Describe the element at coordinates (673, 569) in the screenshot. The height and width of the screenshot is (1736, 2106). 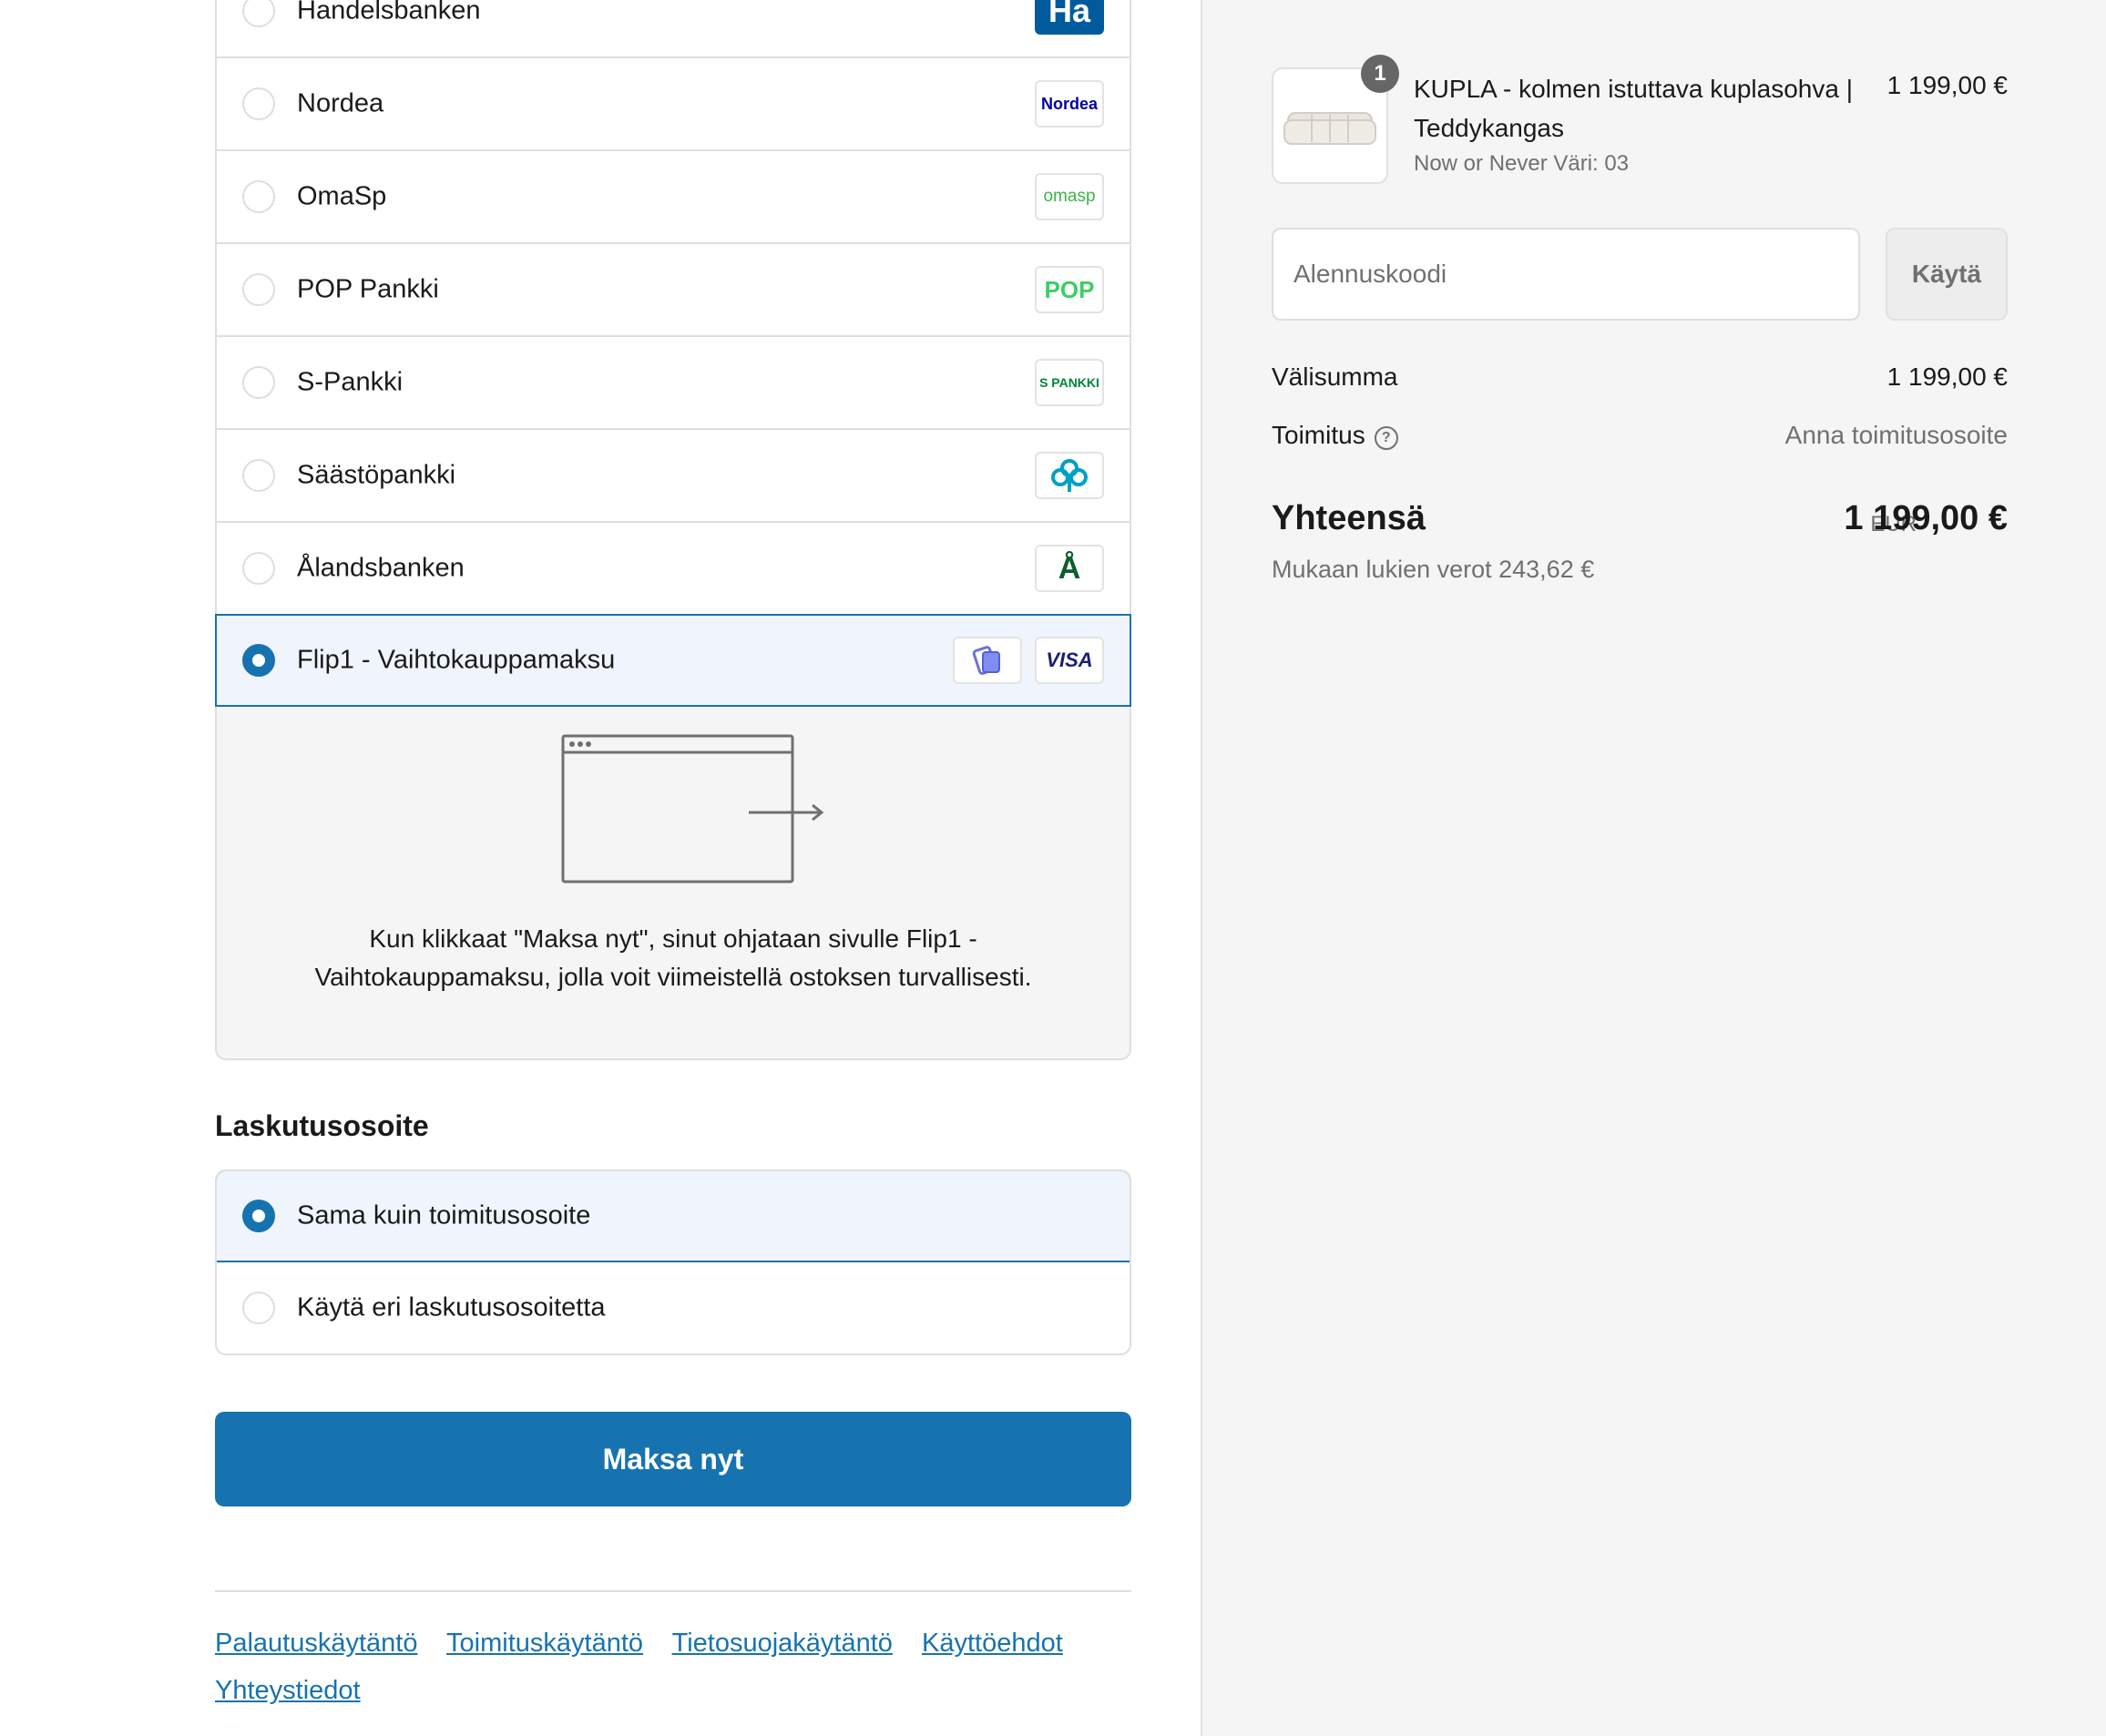
I see `payment-option-alandsbanken: Ålandsbanken Å` at that location.